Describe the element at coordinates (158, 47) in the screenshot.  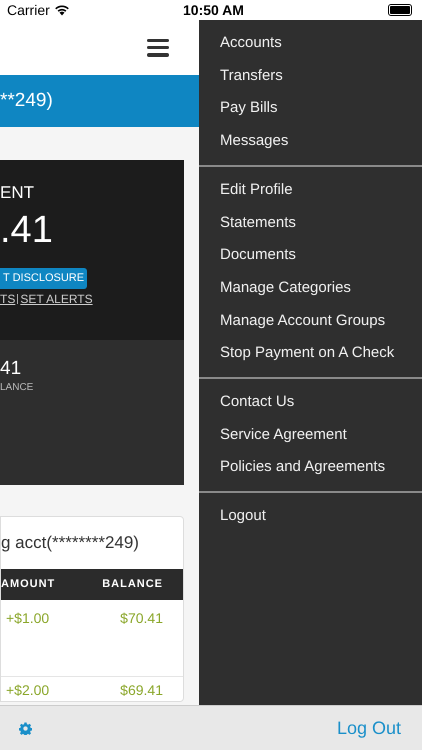
I see `menu-icon` at that location.